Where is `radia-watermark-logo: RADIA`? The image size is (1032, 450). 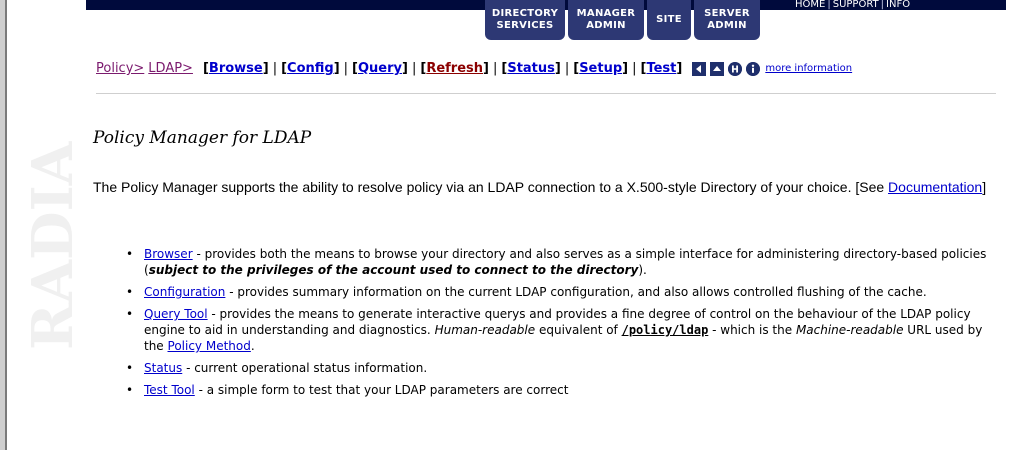 radia-watermark-logo: RADIA is located at coordinates (53, 245).